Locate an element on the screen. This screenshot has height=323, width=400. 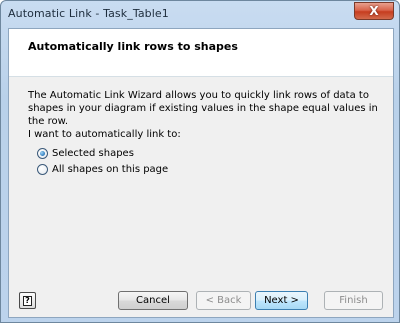
radio-all-shapes is located at coordinates (42, 169).